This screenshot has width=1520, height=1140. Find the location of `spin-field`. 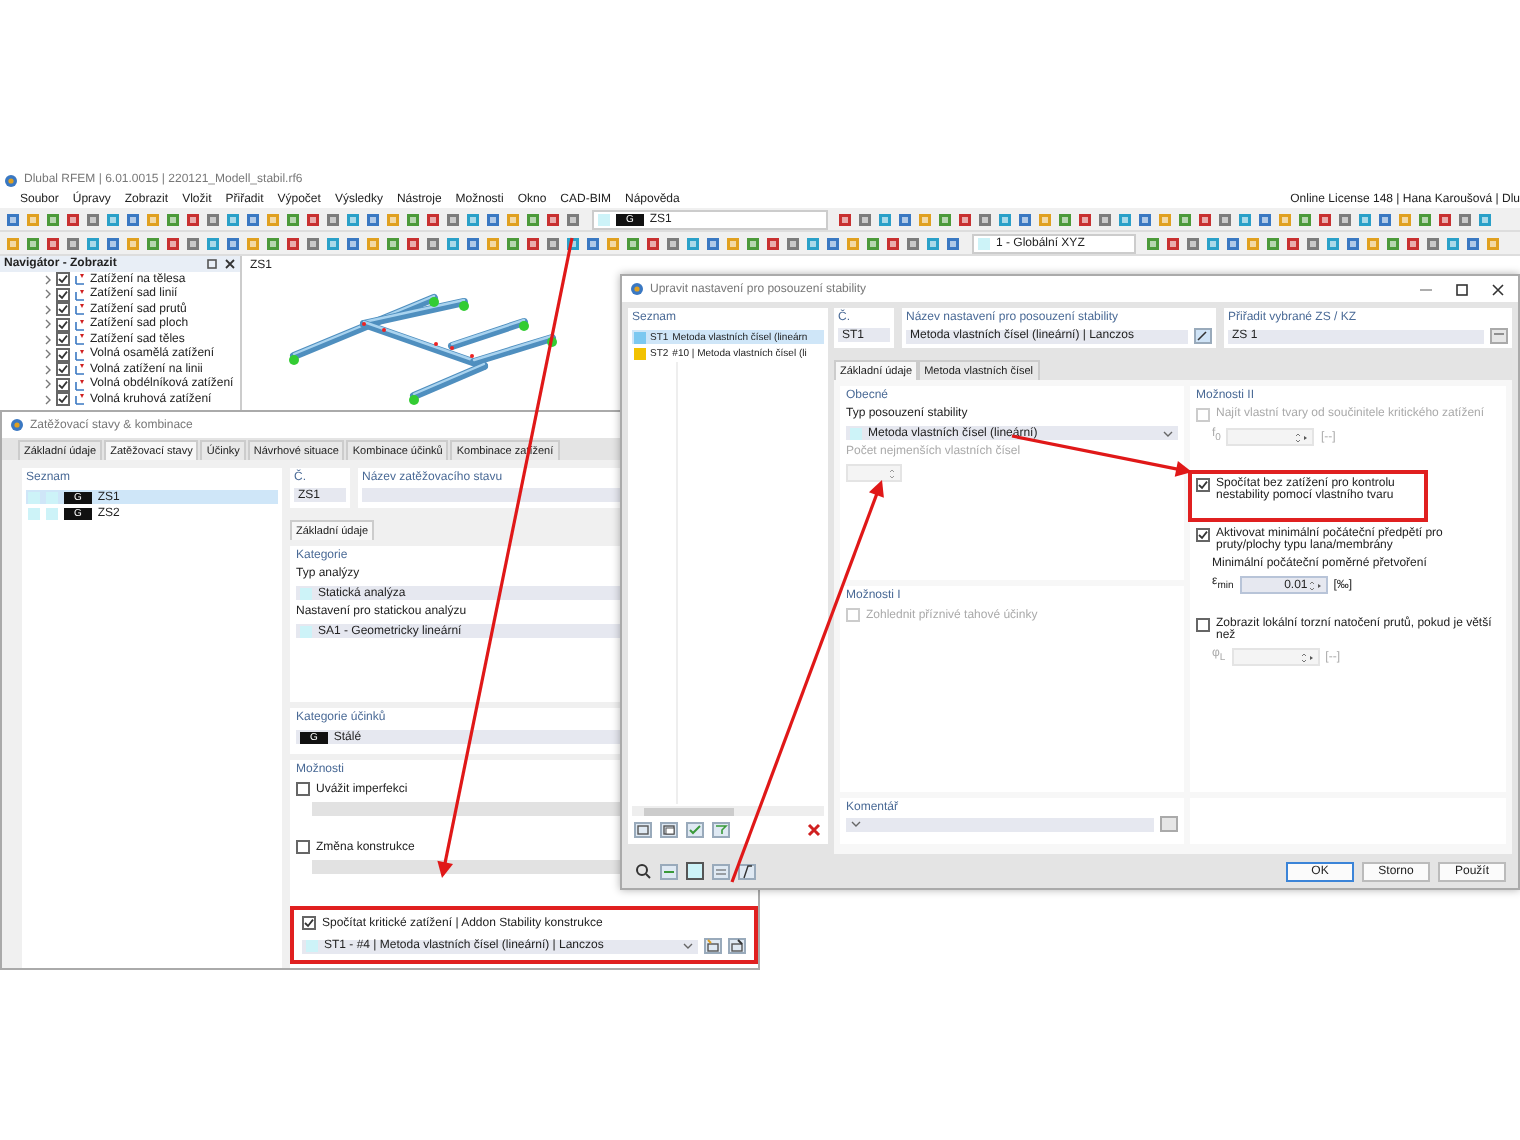

spin-field is located at coordinates (874, 473).